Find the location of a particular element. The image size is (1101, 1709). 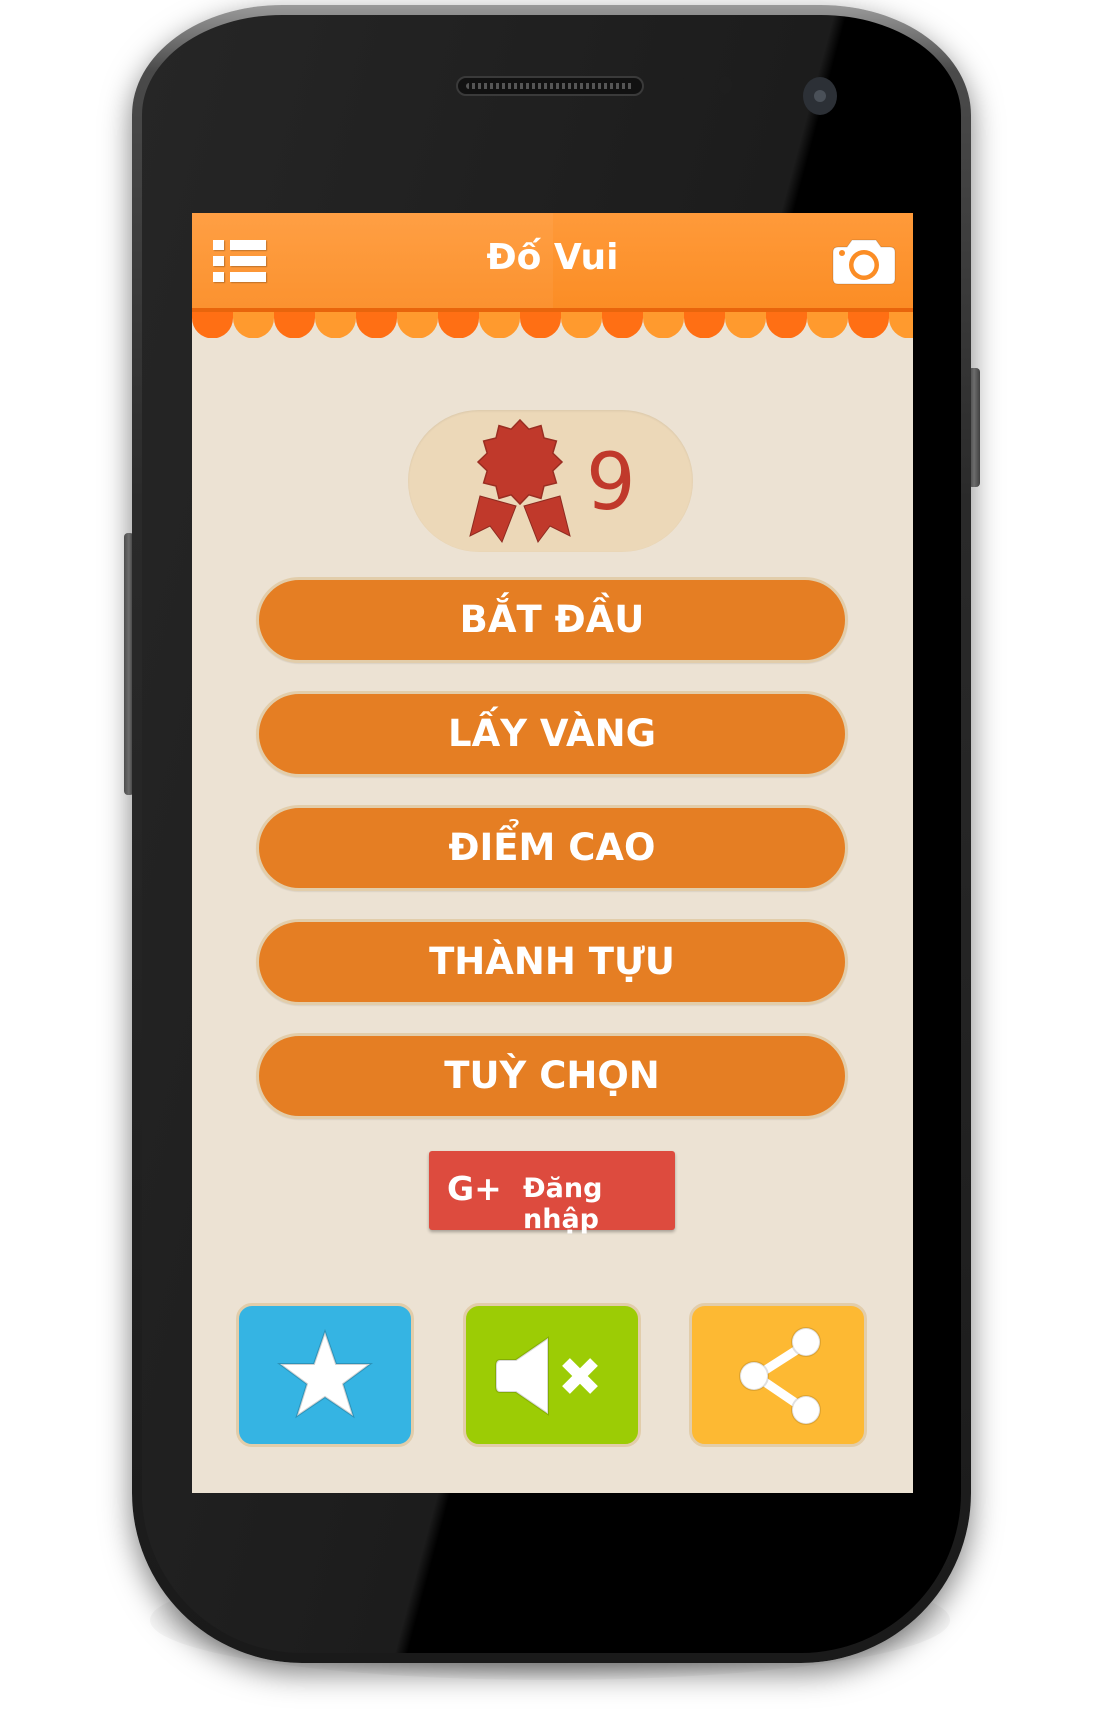

app-title: Đố Vui is located at coordinates (552, 257).